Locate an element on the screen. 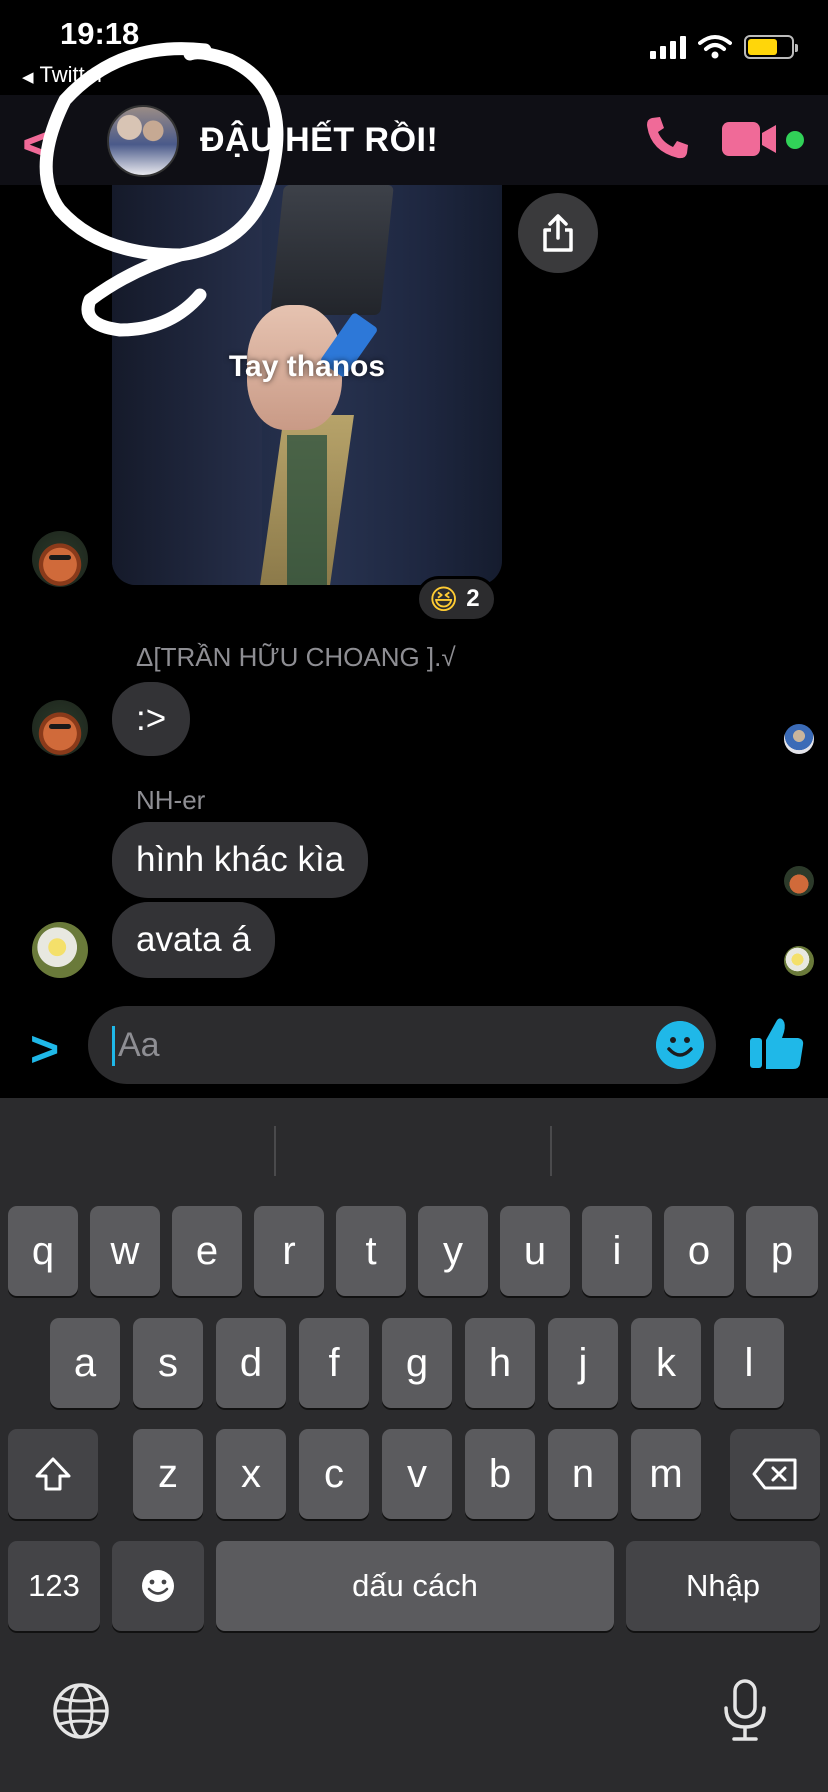  text-cursor is located at coordinates (113, 1046).